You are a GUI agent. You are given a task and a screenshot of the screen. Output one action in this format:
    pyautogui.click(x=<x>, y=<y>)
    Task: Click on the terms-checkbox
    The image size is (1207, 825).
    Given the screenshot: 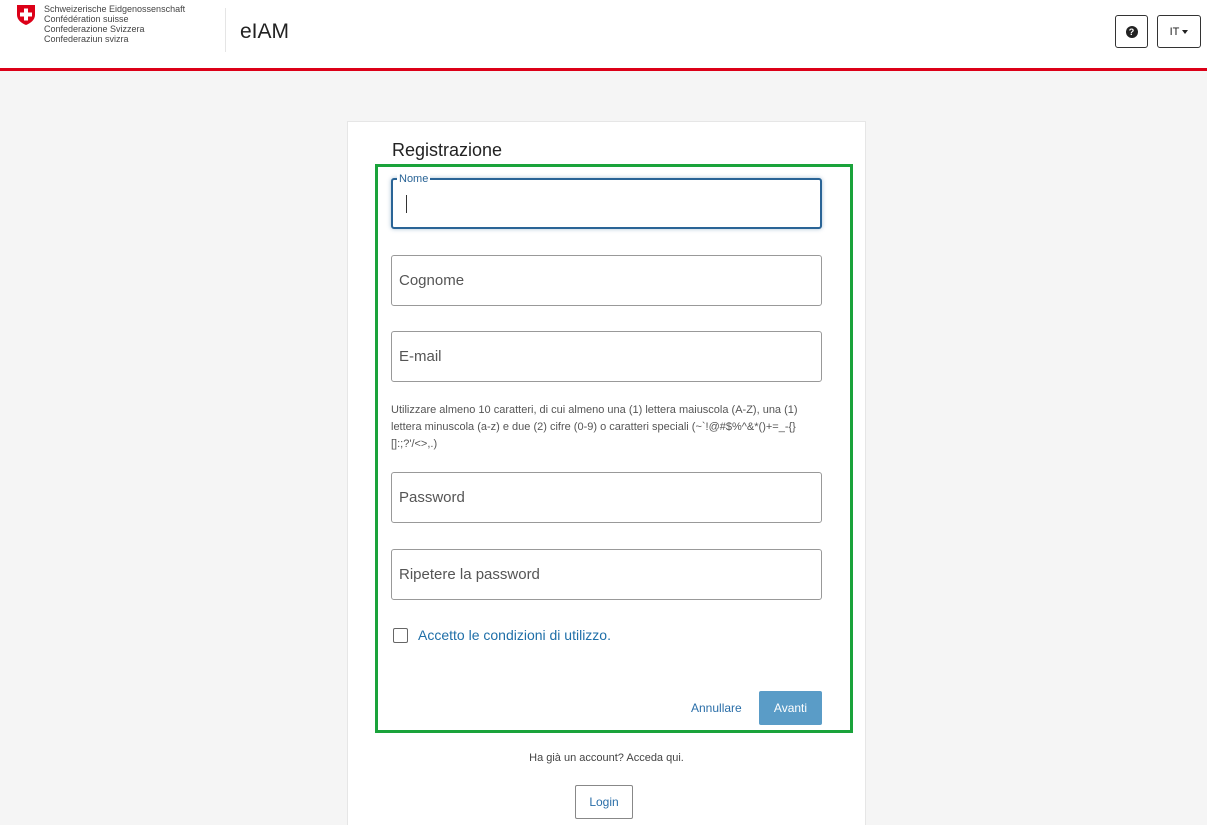 What is the action you would take?
    pyautogui.click(x=400, y=635)
    